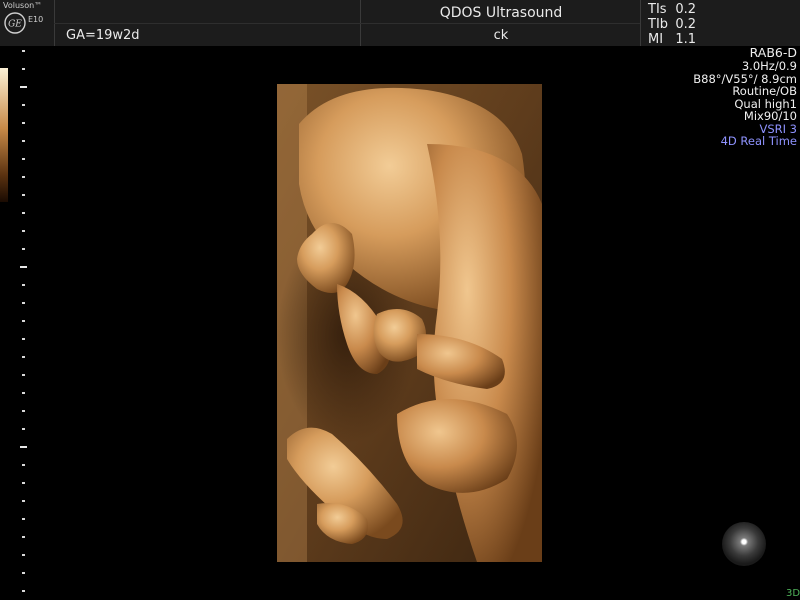 The height and width of the screenshot is (600, 800). I want to click on orientation-sphere-icon, so click(744, 544).